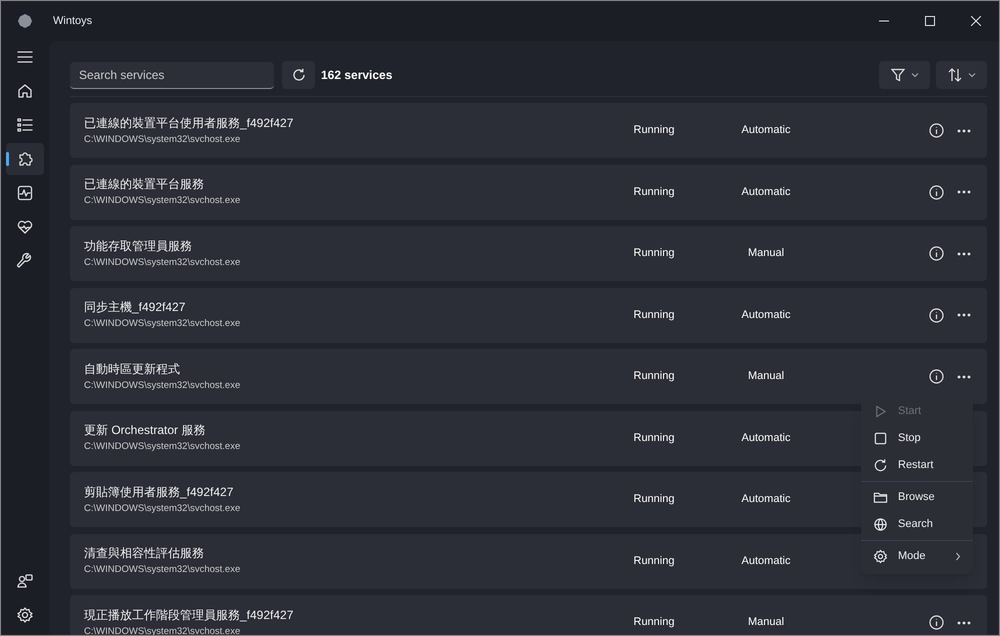 Image resolution: width=1000 pixels, height=636 pixels. I want to click on service-name: 已連線的裝置平台使用者服務_f492f427, so click(189, 123).